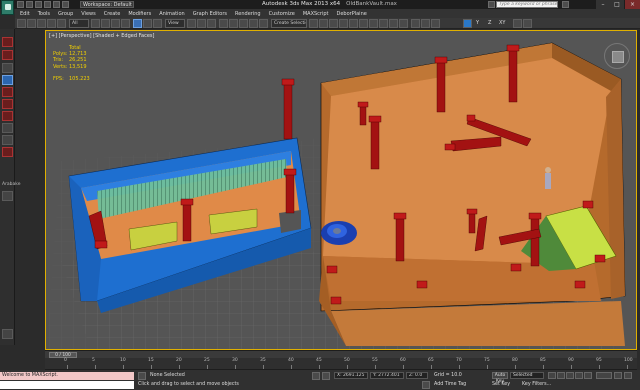 The height and width of the screenshot is (390, 640). What do you see at coordinates (363, 23) in the screenshot?
I see `schematic-view-icon` at bounding box center [363, 23].